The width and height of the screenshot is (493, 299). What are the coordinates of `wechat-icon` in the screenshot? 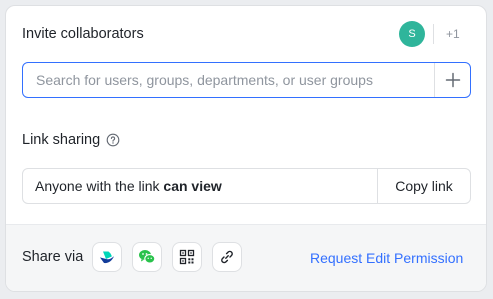 It's located at (147, 257).